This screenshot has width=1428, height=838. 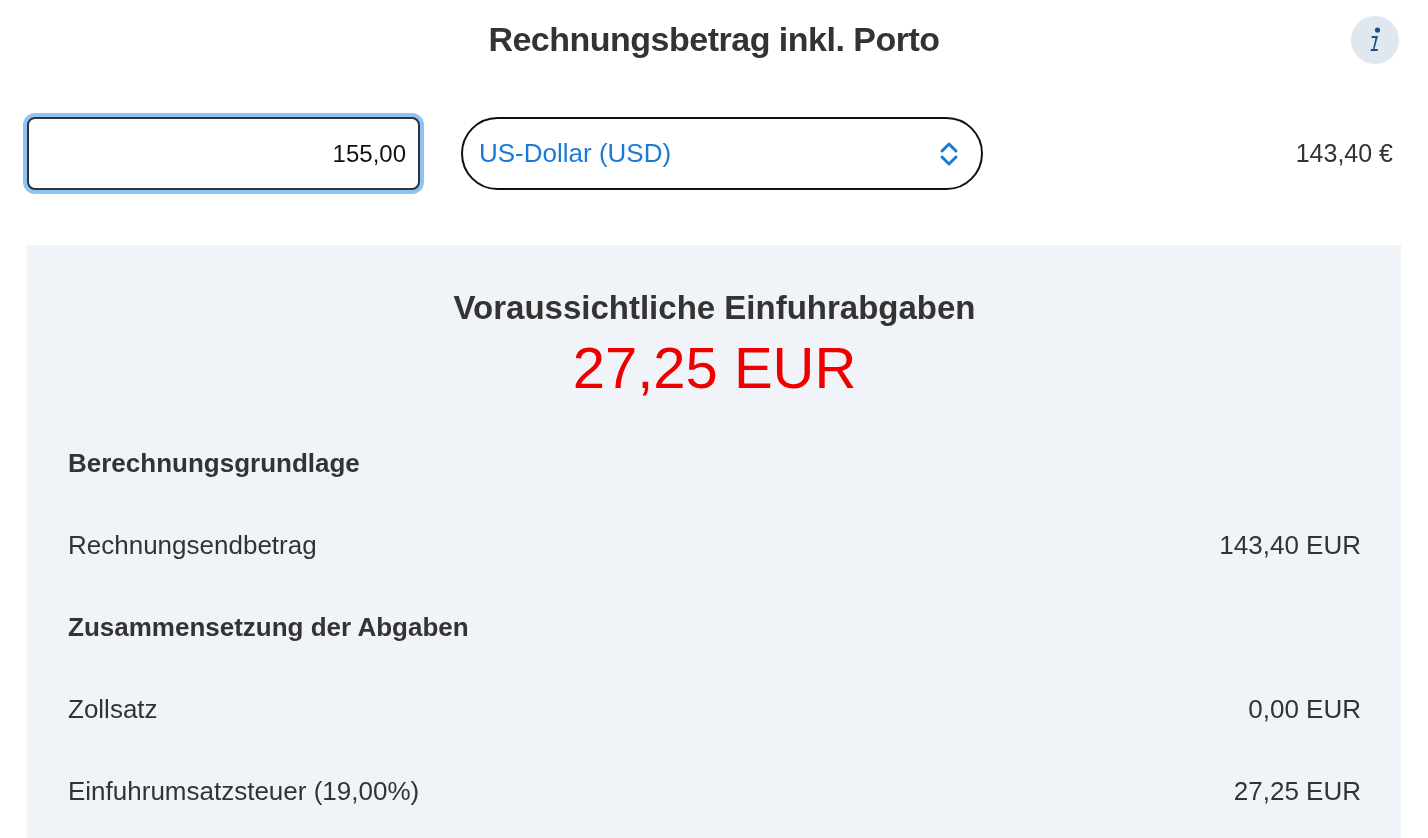 What do you see at coordinates (714, 367) in the screenshot?
I see `total-amount: 27,25 EUR` at bounding box center [714, 367].